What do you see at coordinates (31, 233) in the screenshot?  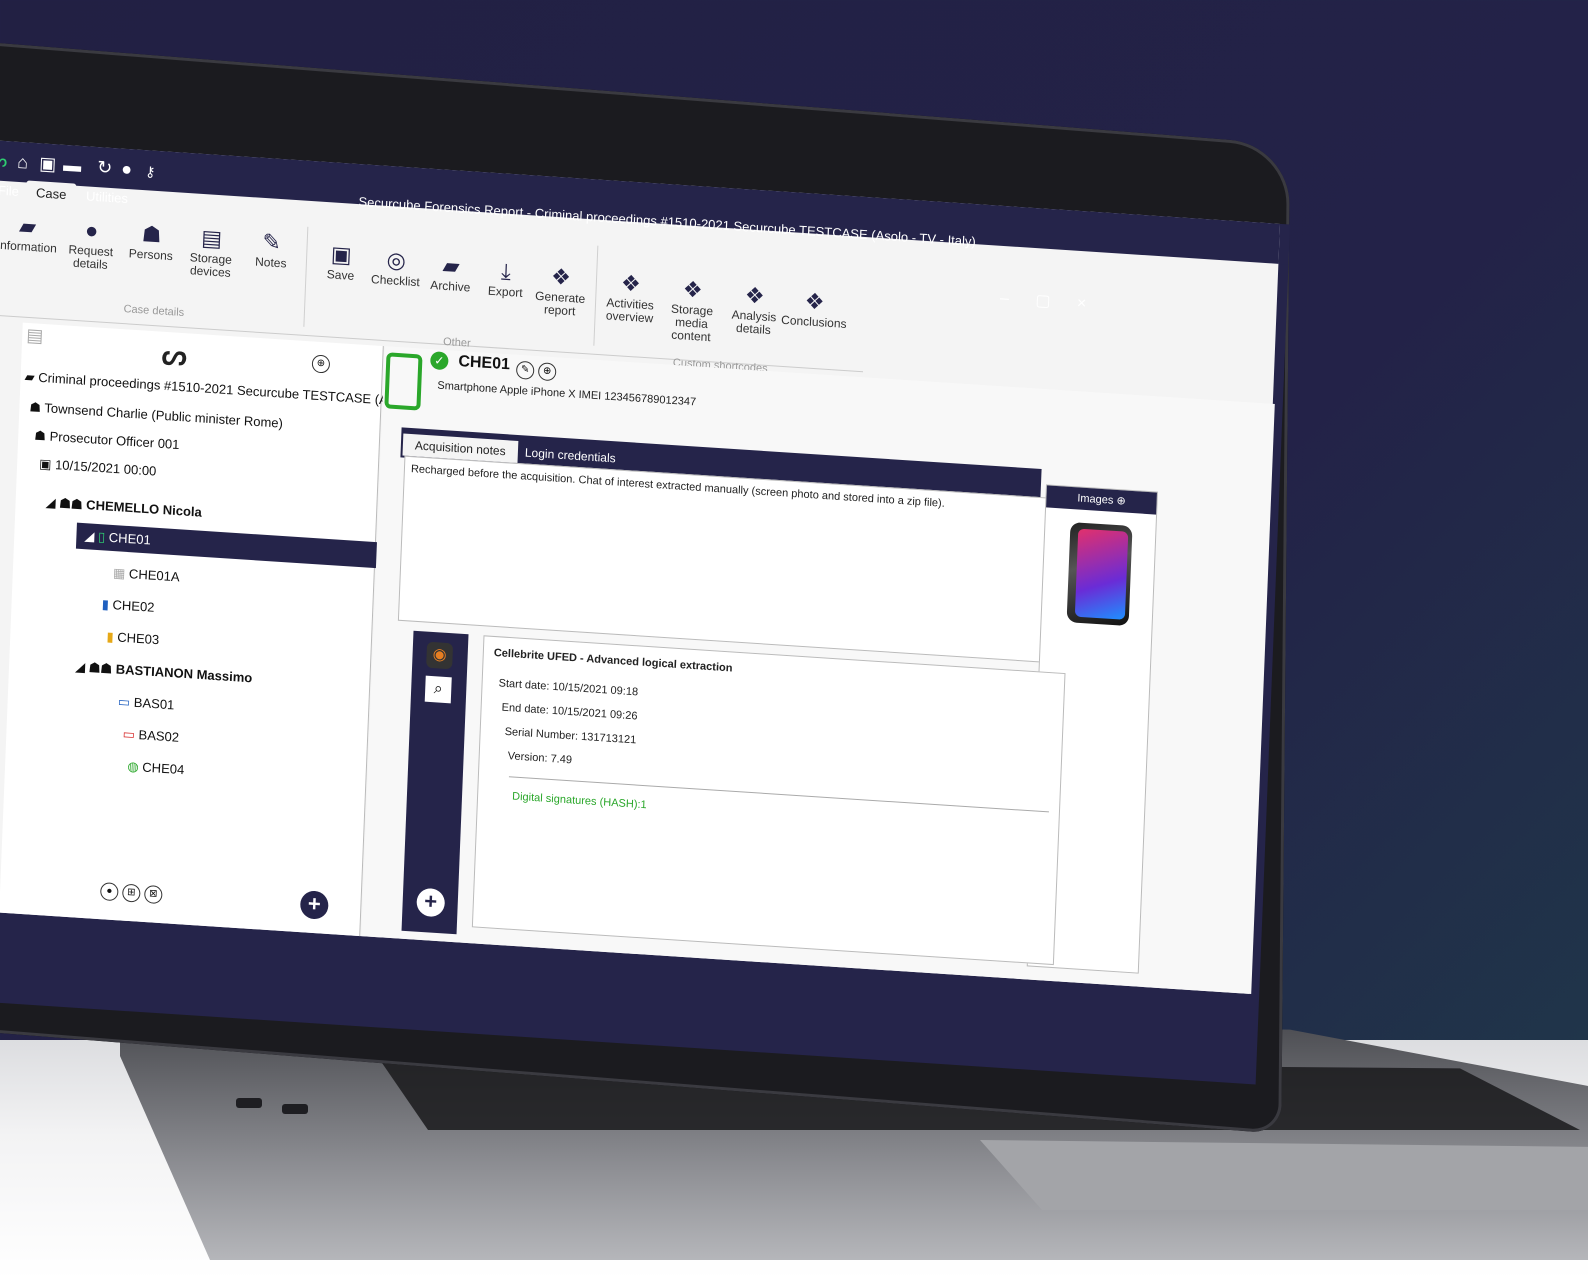 I see `information-button: ▰ Information` at bounding box center [31, 233].